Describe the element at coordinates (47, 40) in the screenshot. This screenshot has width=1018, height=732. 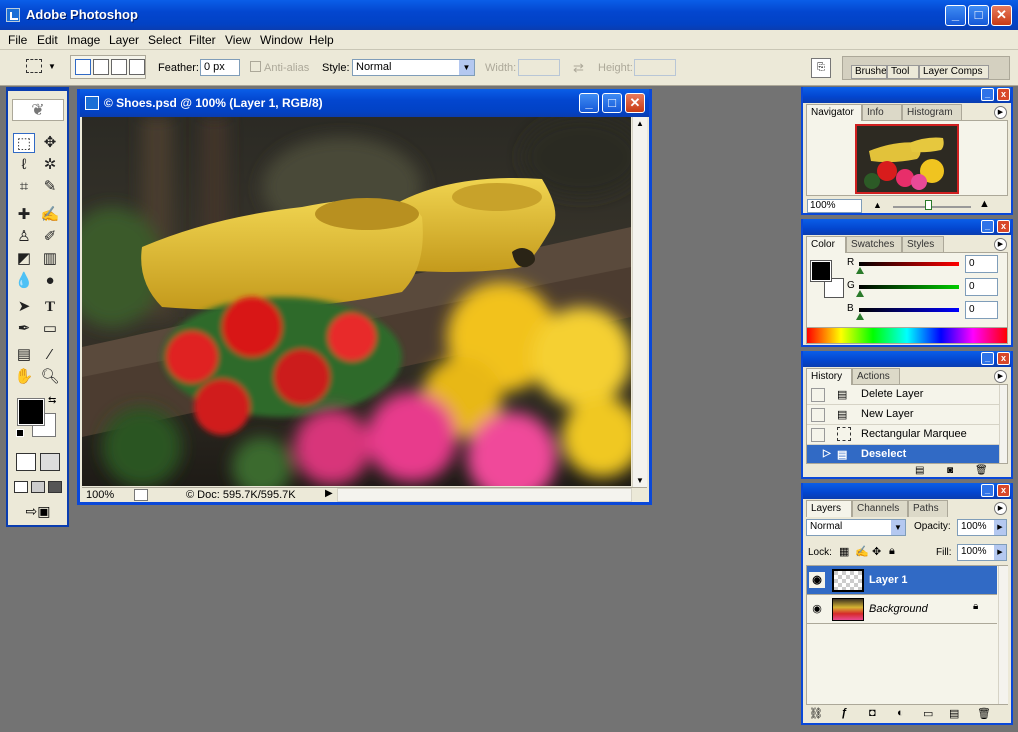
I see `menu-edit: Edit` at that location.